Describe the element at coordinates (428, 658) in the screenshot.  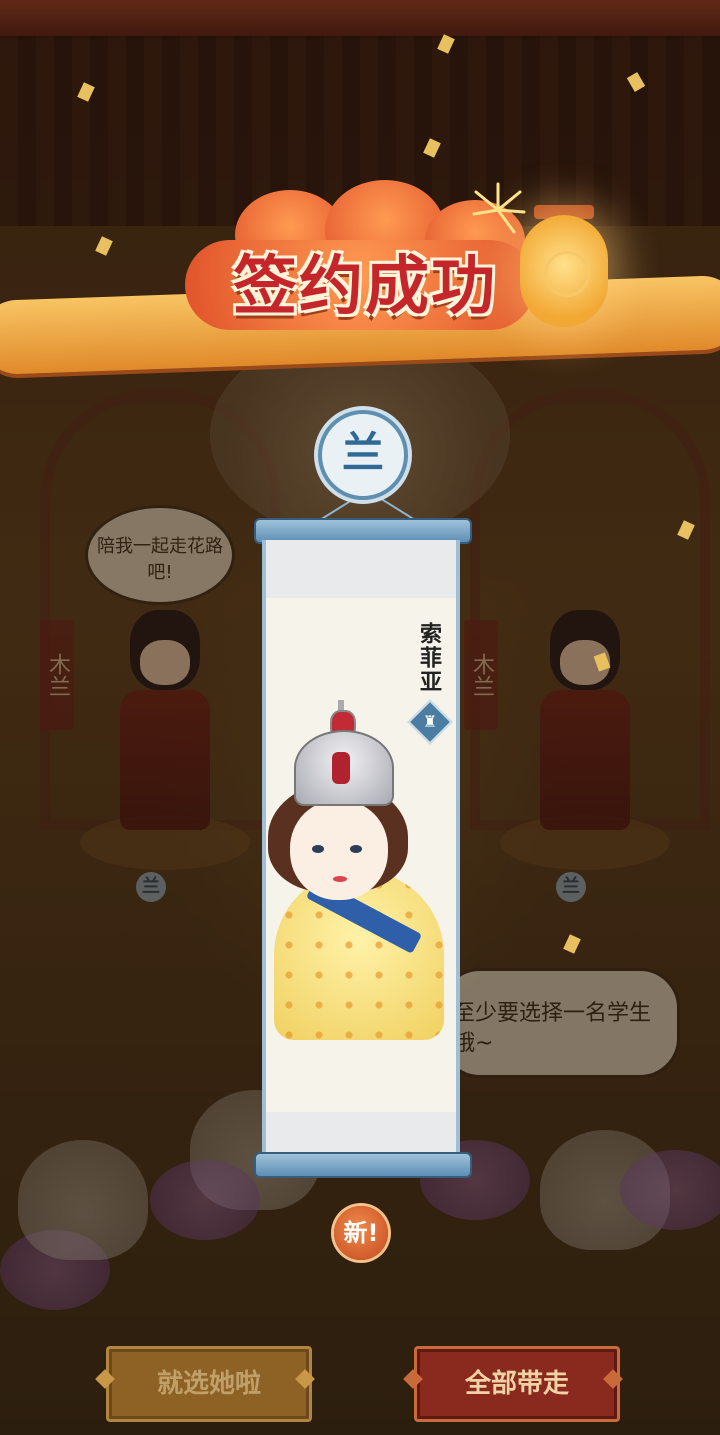
I see `character-name: 索菲亚` at that location.